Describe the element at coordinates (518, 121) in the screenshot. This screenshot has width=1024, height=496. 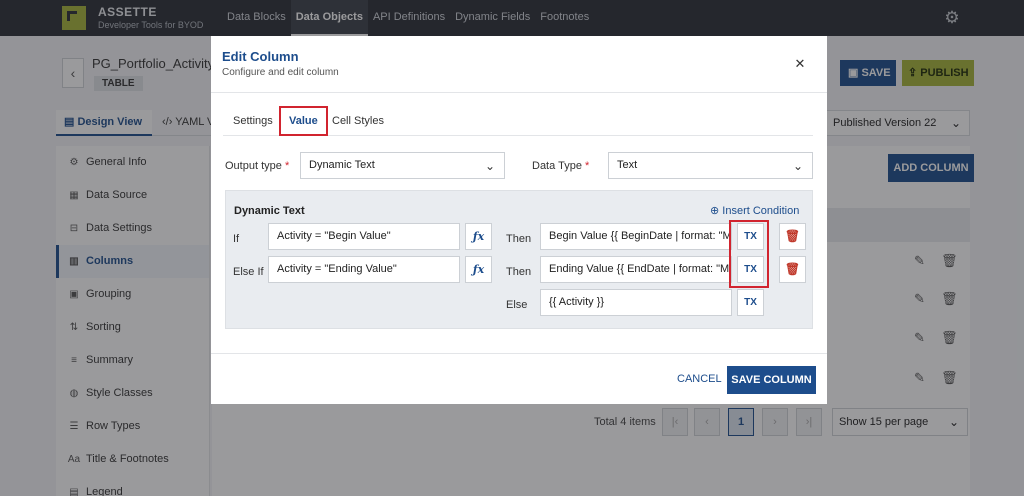
I see `dialog-tabs: Settings Value Cell Styles` at that location.